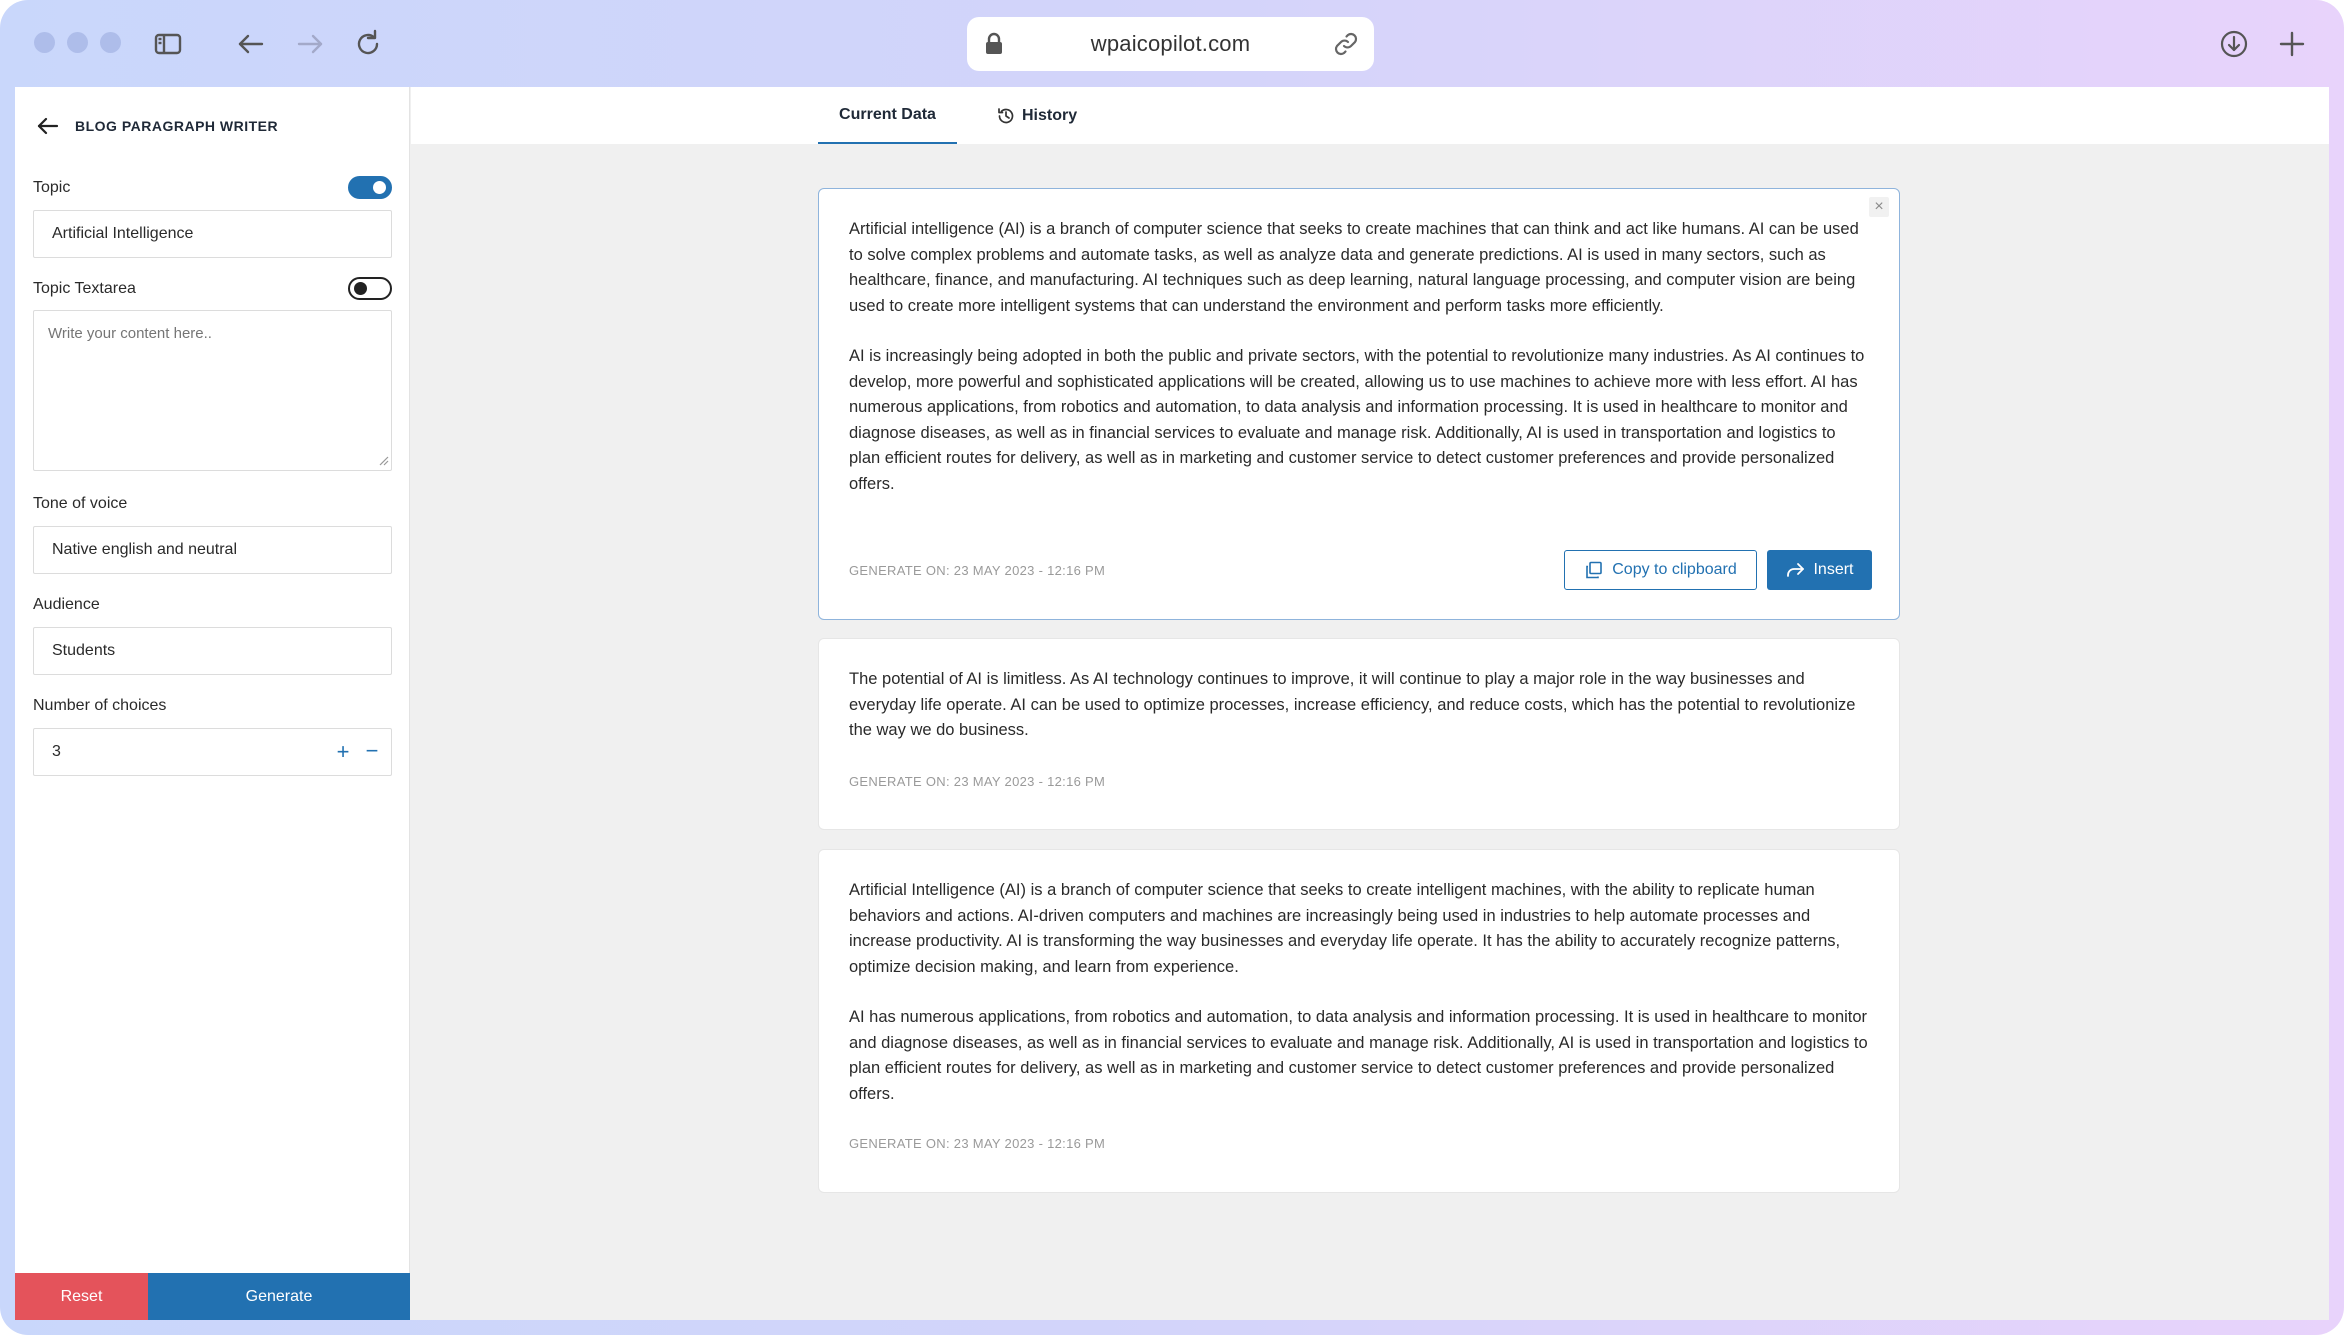 The height and width of the screenshot is (1335, 2344). What do you see at coordinates (168, 44) in the screenshot?
I see `sidebar-icon` at bounding box center [168, 44].